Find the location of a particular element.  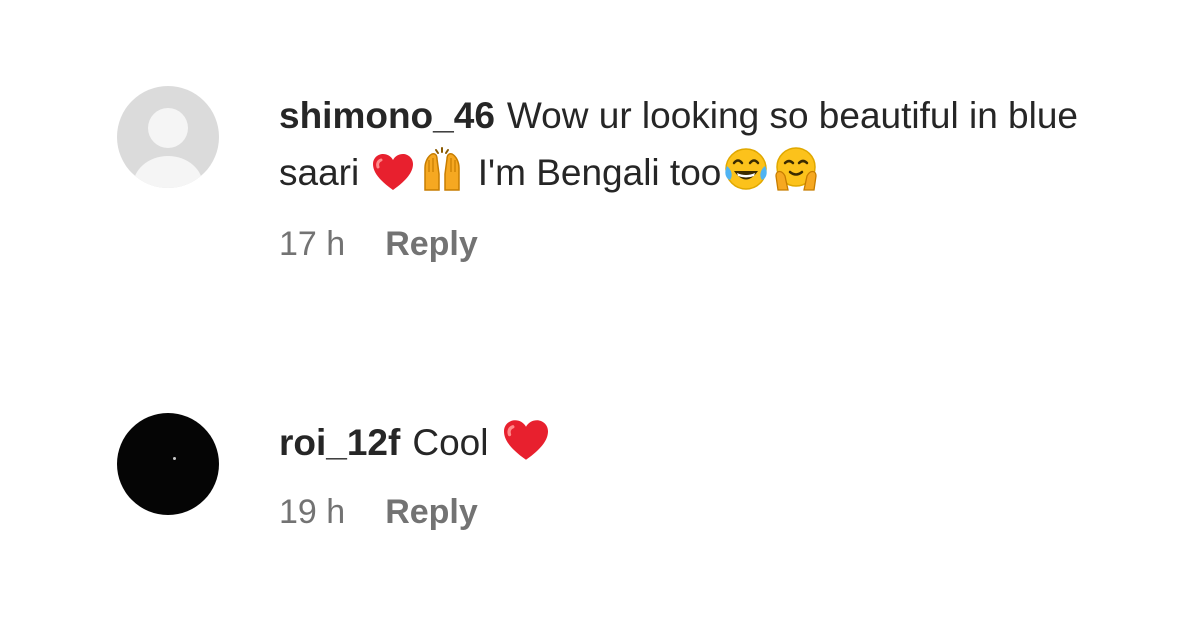

comment-timestamp: 17 h is located at coordinates (312, 244).